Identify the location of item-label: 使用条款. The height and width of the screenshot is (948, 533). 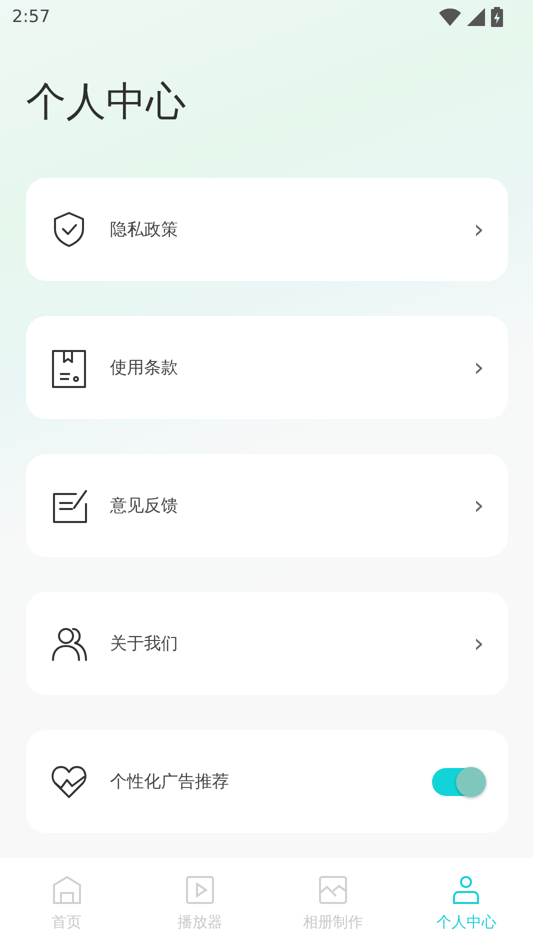
(144, 368).